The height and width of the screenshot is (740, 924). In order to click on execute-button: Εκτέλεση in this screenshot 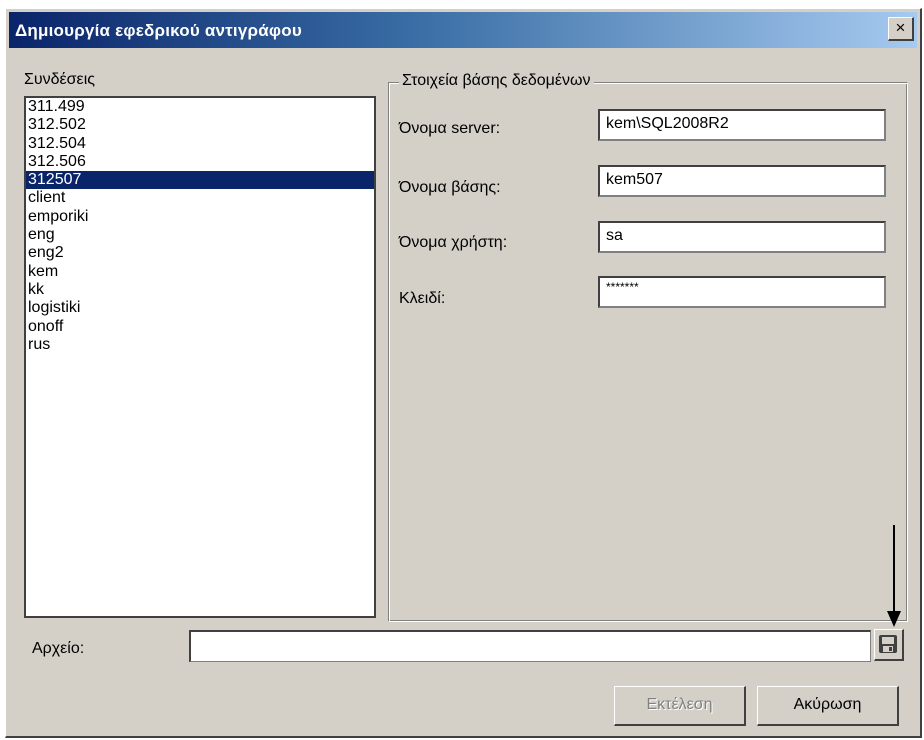, I will do `click(680, 706)`.